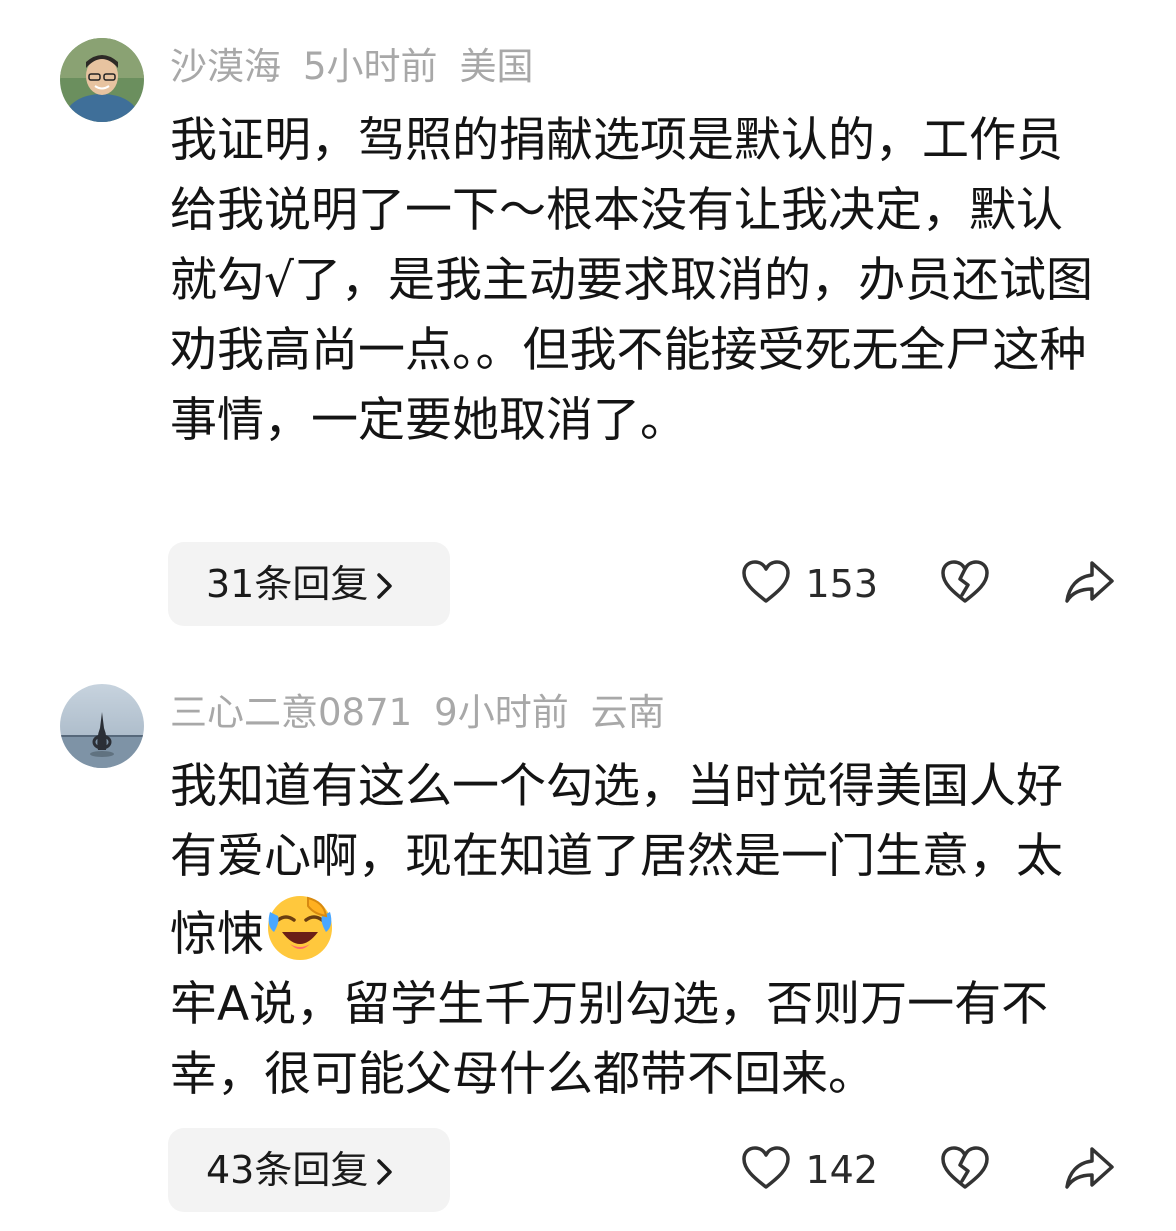 This screenshot has width=1176, height=1231. I want to click on timestamp: 5小时前, so click(370, 66).